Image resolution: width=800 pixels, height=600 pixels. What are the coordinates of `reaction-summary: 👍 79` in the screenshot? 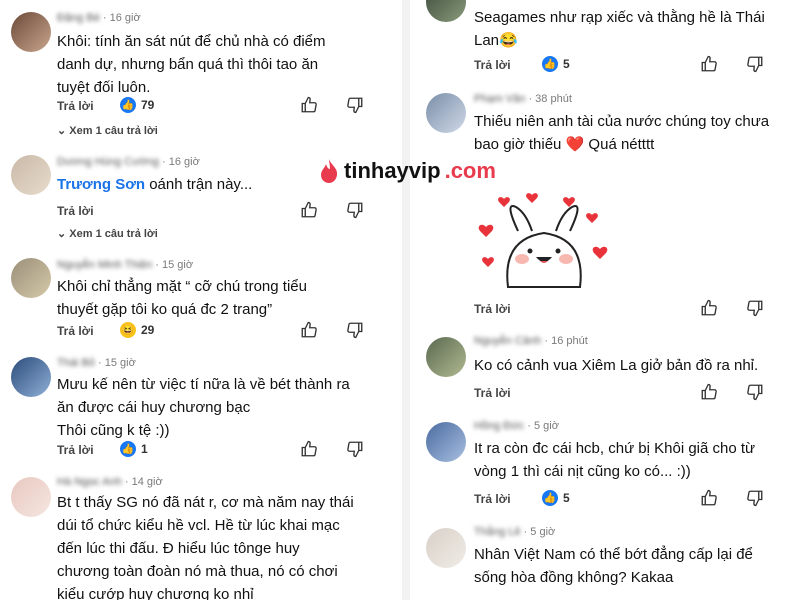 It's located at (137, 105).